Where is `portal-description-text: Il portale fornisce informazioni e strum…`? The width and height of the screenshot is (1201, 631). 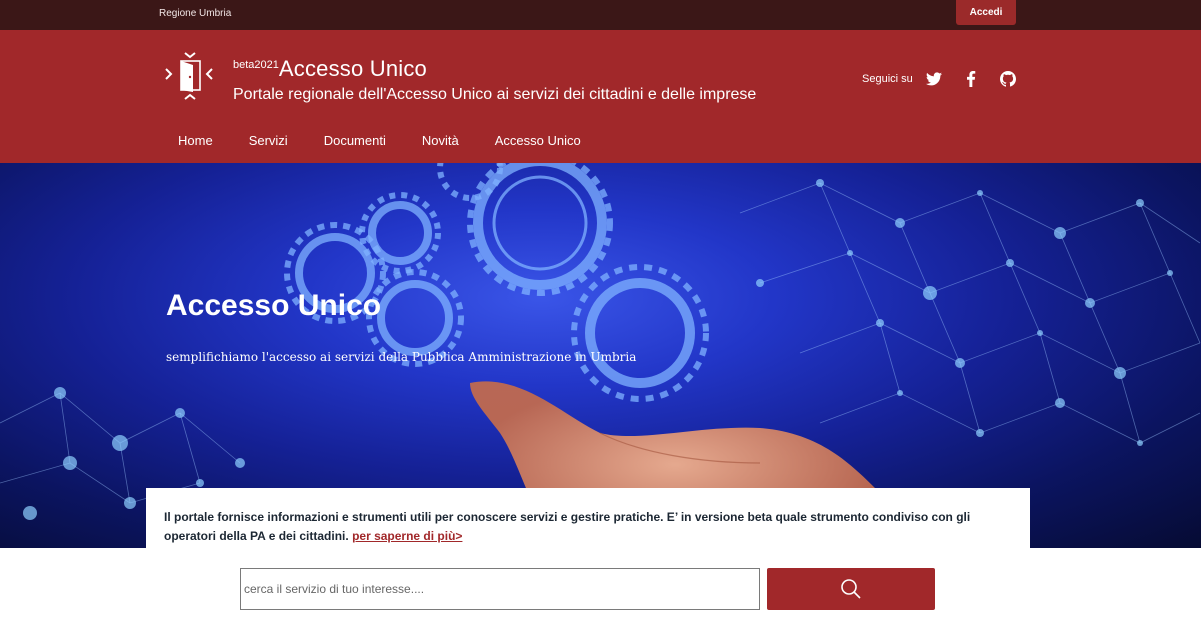 portal-description-text: Il portale fornisce informazioni e strum… is located at coordinates (567, 526).